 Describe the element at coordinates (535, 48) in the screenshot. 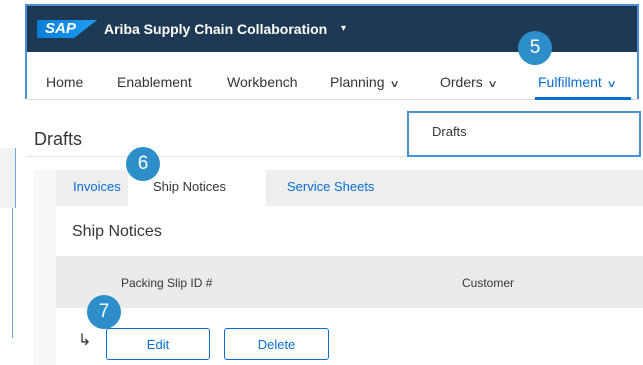

I see `step-badge-5: 5` at that location.